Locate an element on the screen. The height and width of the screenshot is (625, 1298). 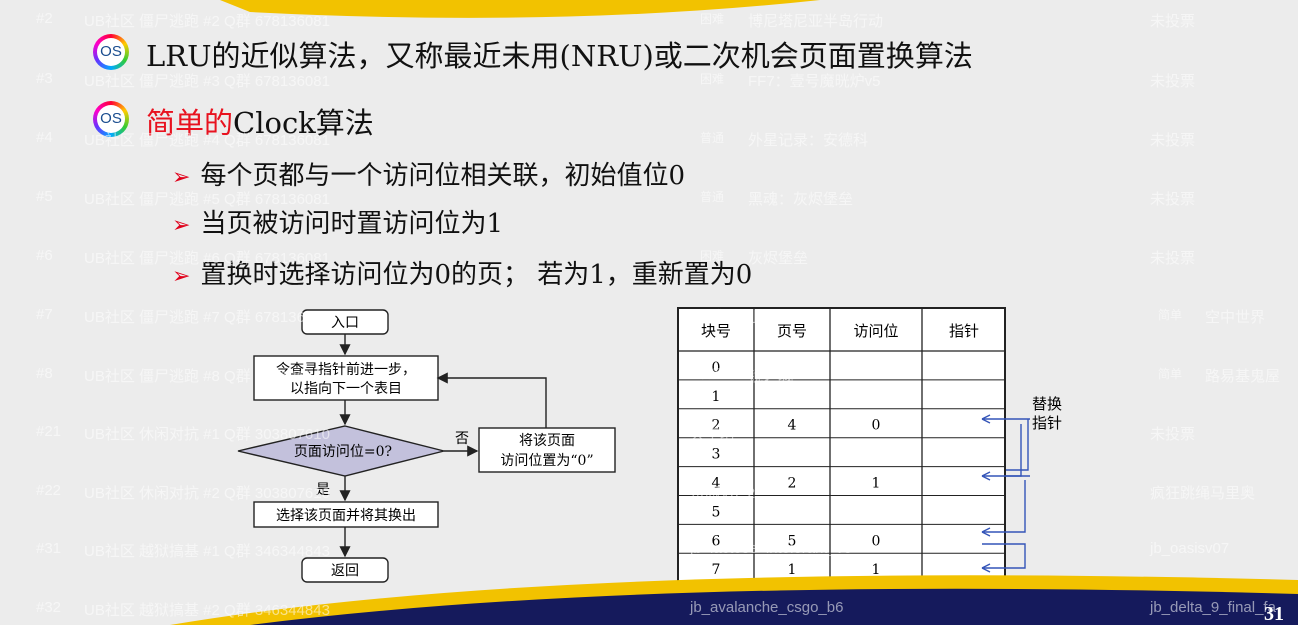
server-number: #3 is located at coordinates (44, 78).